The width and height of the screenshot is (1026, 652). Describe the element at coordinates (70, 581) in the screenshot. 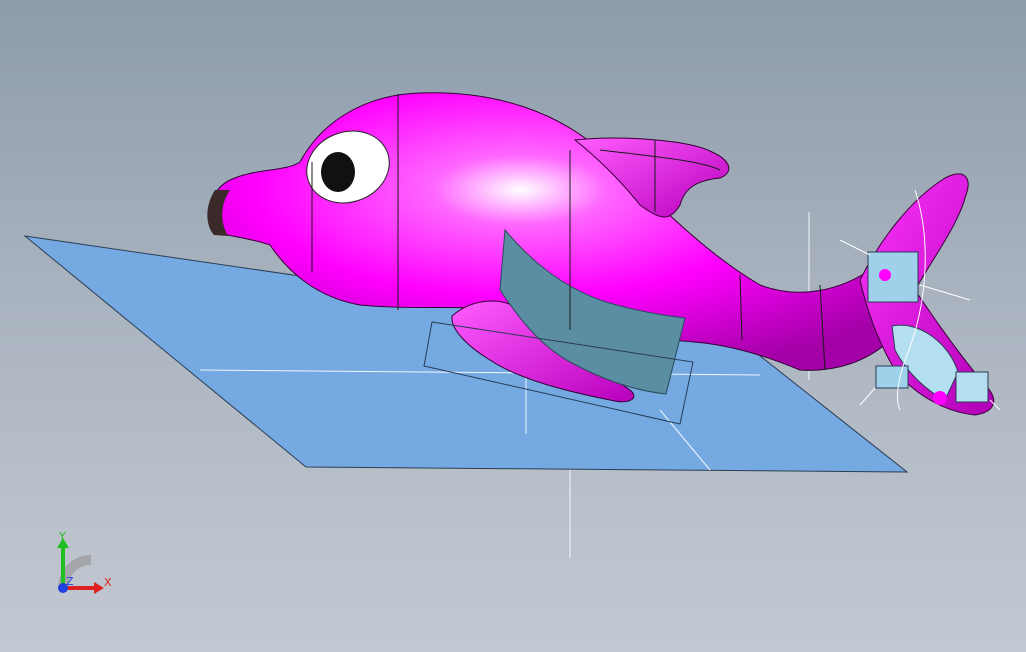

I see `z-axis-label: Z` at that location.